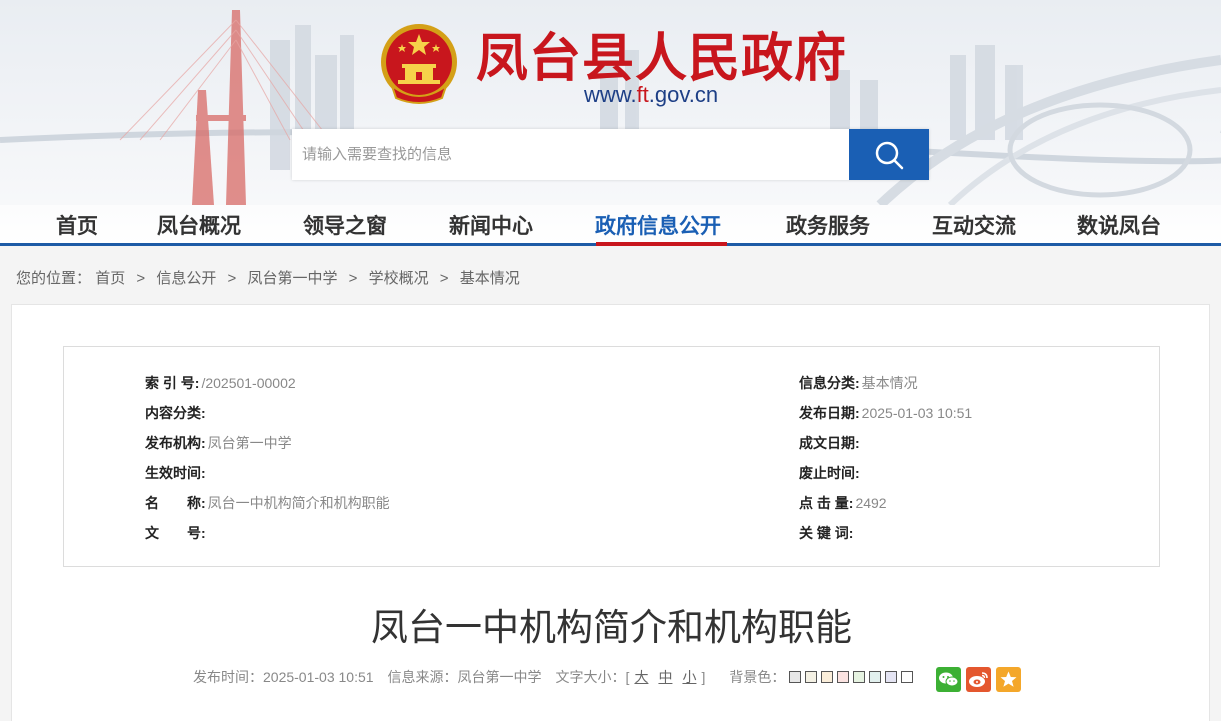 The image size is (1221, 721). I want to click on meta-info-category: 信息分类: 基本情况, so click(858, 383).